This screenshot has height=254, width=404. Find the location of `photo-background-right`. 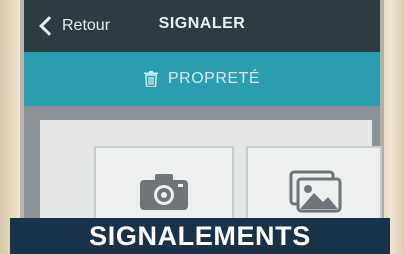

photo-background-right is located at coordinates (393, 127).